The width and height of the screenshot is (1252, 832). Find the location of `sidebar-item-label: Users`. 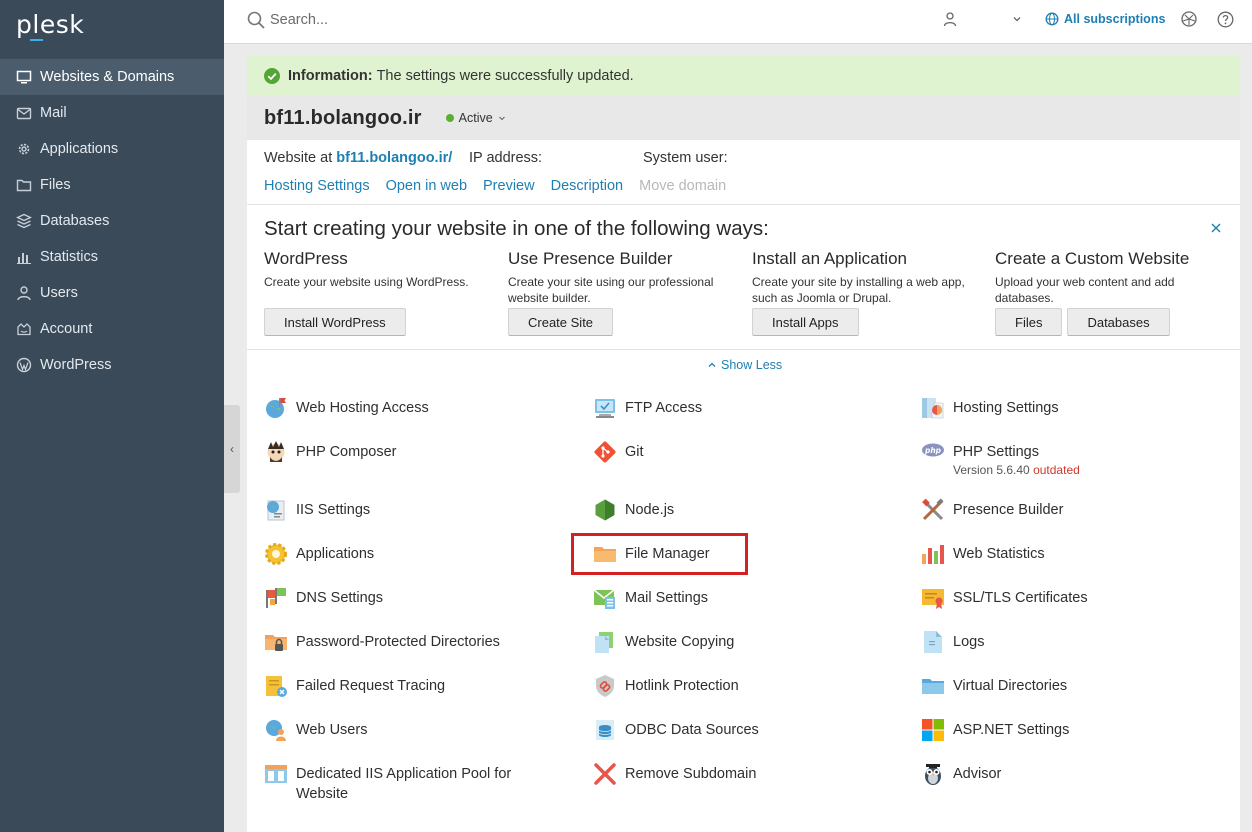

sidebar-item-label: Users is located at coordinates (59, 293).